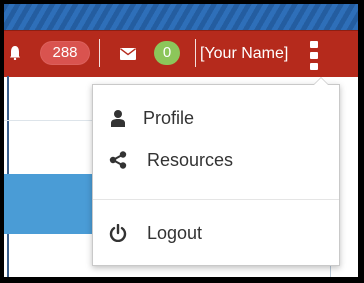 The width and height of the screenshot is (364, 283). What do you see at coordinates (49, 120) in the screenshot?
I see `content-divider` at bounding box center [49, 120].